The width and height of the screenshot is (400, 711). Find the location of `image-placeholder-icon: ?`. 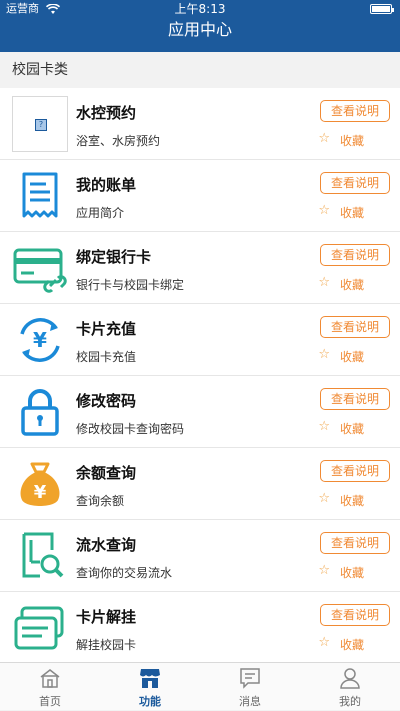

image-placeholder-icon: ? is located at coordinates (40, 124).